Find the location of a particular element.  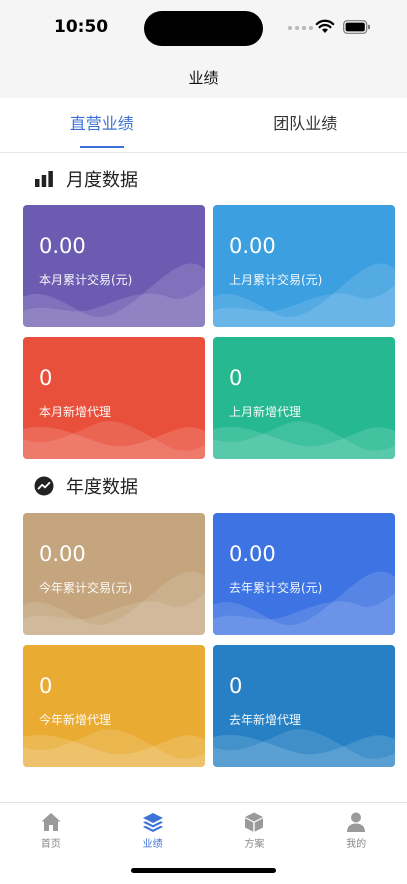

card-last-year-transactions: 0.00 去年累计交易(元) is located at coordinates (304, 574).